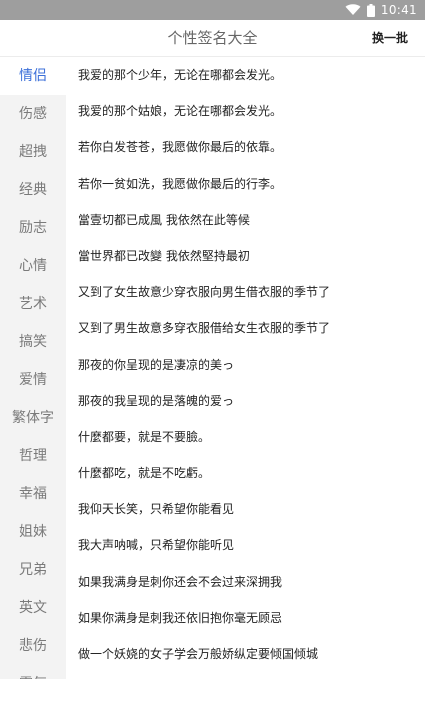 The height and width of the screenshot is (717, 425). Describe the element at coordinates (245, 437) in the screenshot. I see `signature-item: 什麼都要，就是不要臉。` at that location.